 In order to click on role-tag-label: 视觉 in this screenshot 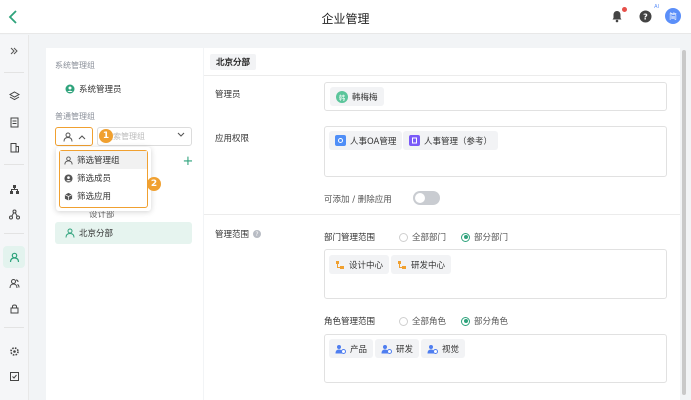, I will do `click(451, 349)`.